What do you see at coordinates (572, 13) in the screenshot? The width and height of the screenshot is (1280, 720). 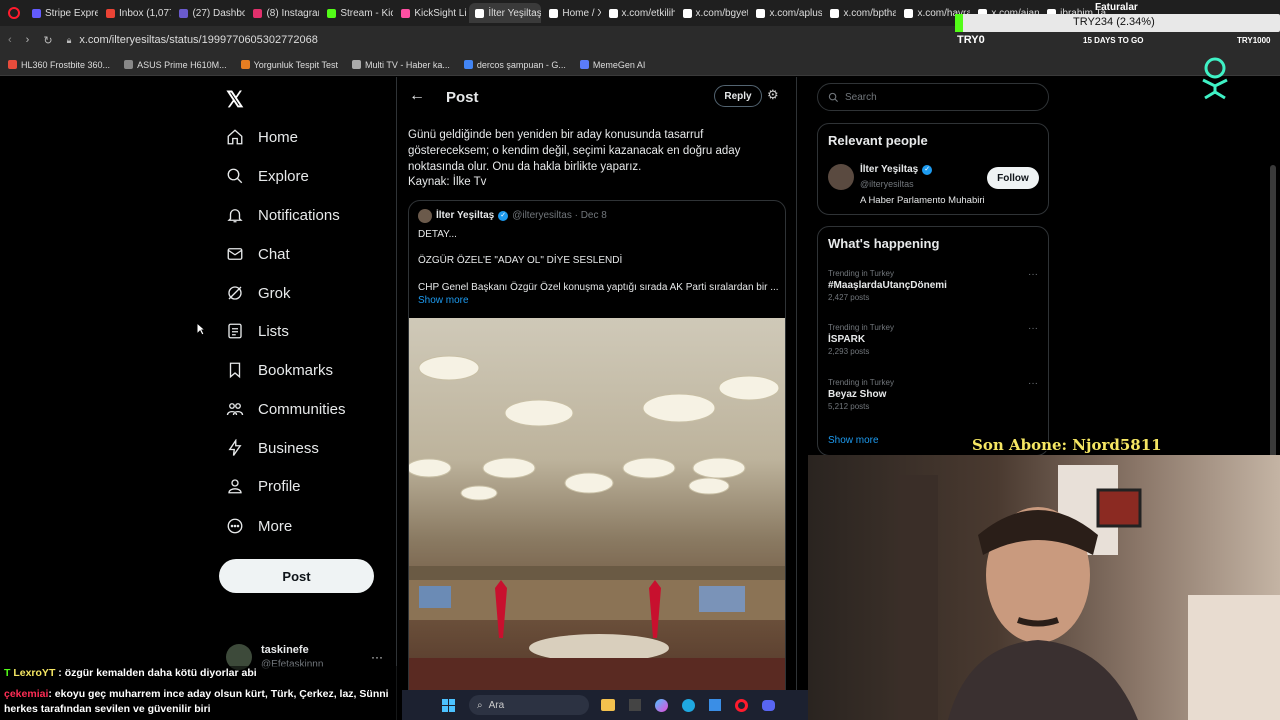 I see `browser-tab: Home / X` at bounding box center [572, 13].